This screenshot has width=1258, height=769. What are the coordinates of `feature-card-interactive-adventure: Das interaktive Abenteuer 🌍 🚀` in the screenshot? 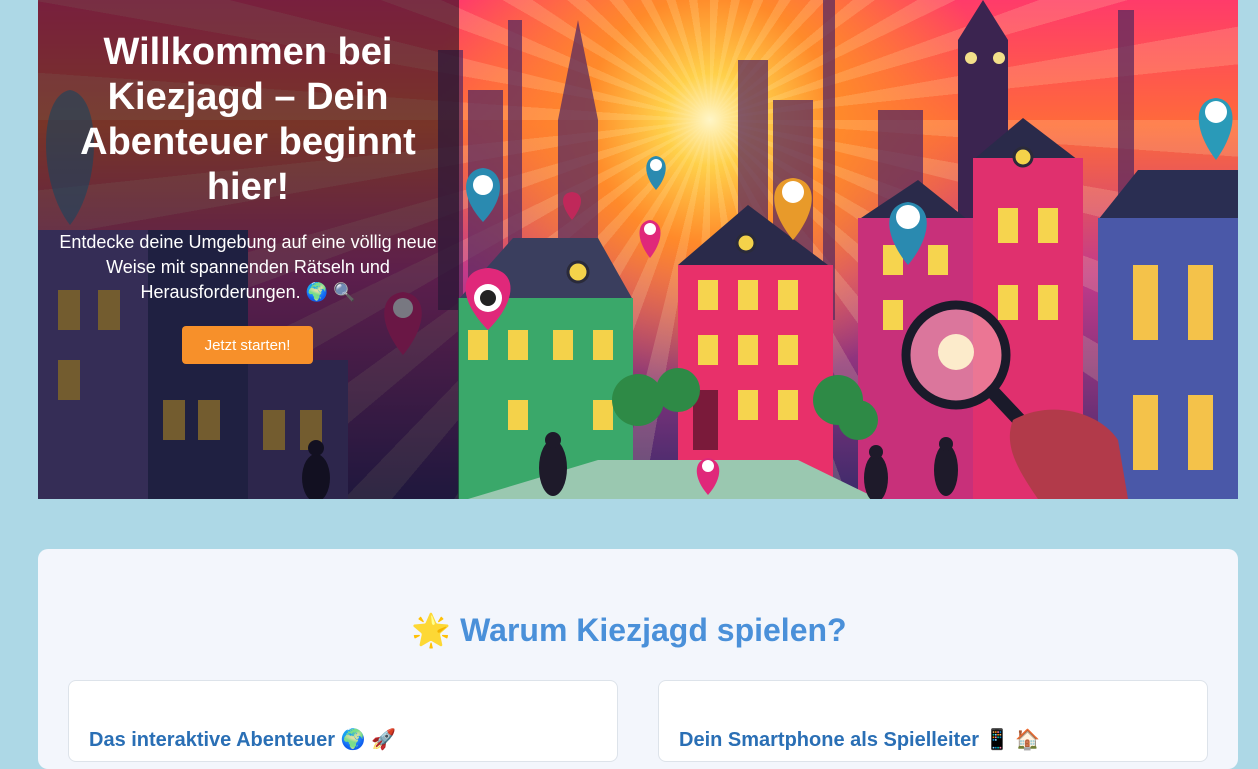 It's located at (343, 721).